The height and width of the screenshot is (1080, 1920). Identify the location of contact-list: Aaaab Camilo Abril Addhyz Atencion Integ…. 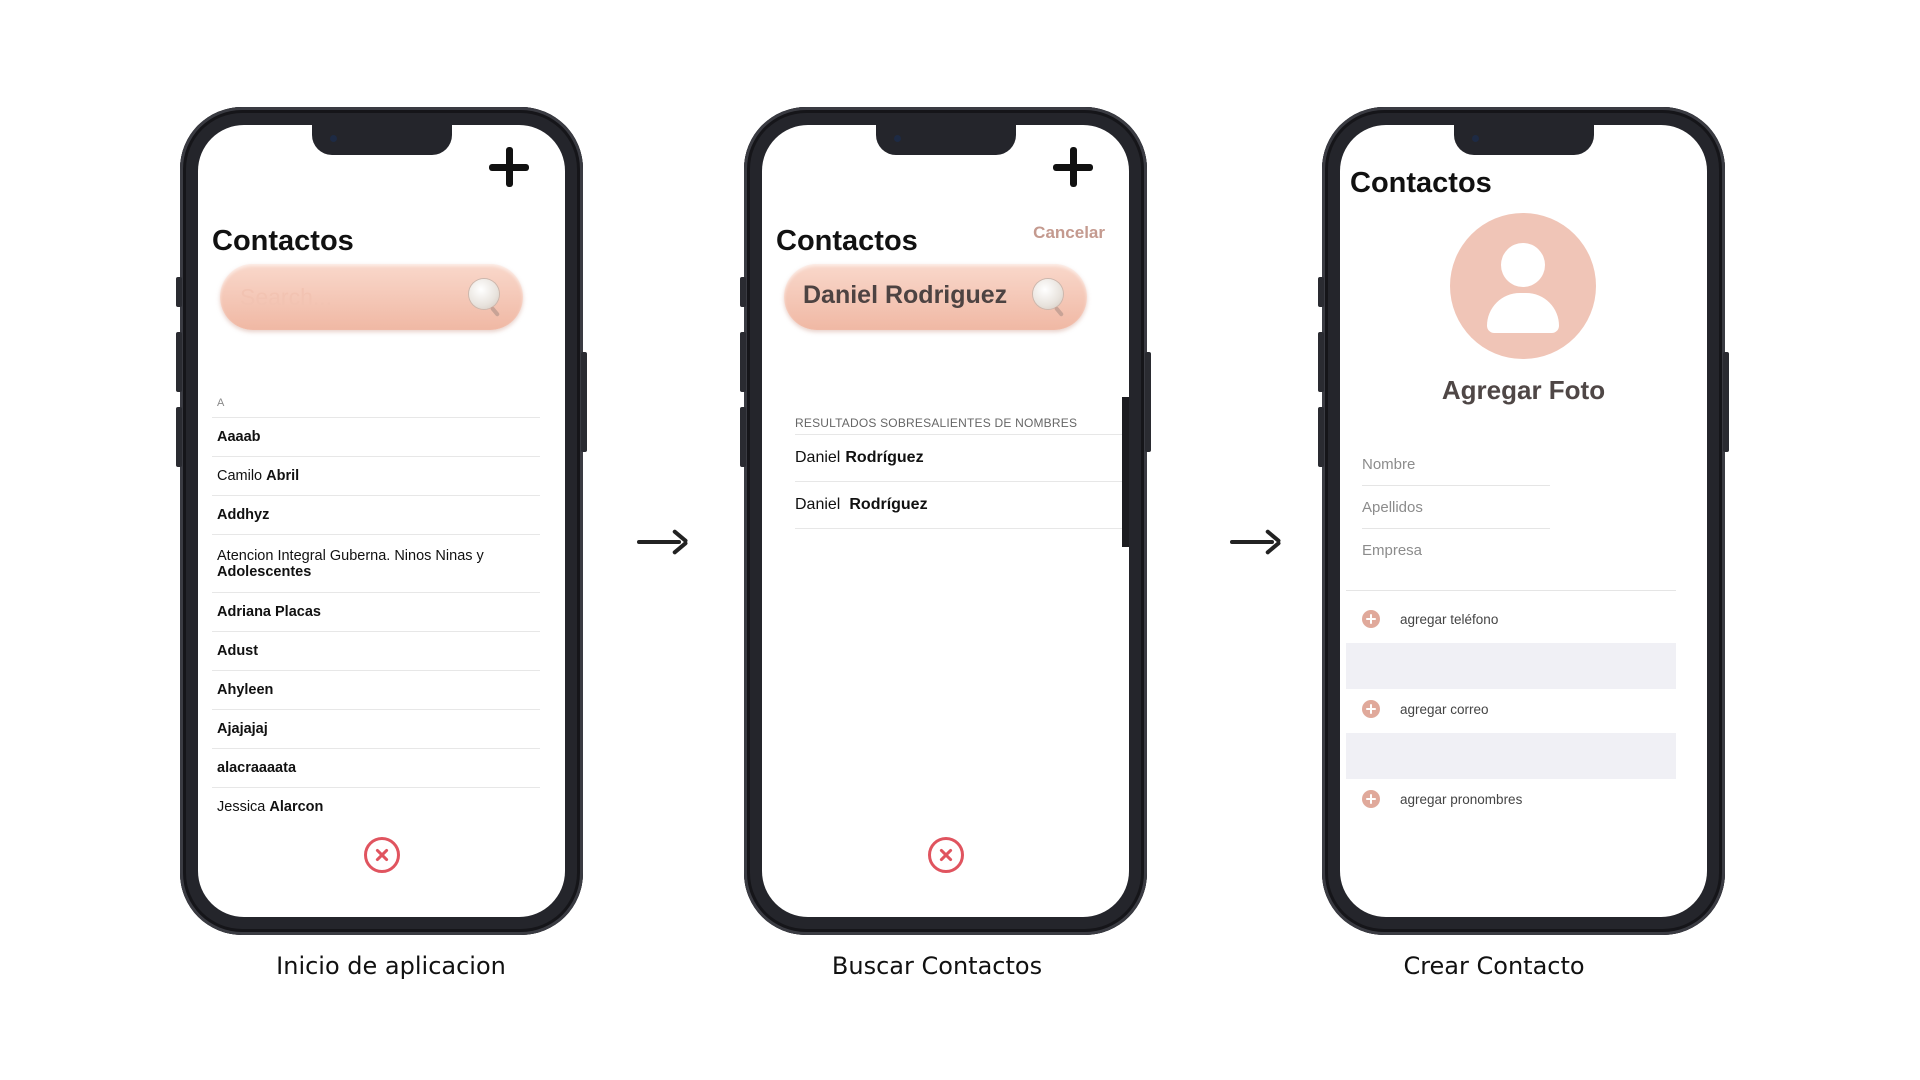
(376, 621).